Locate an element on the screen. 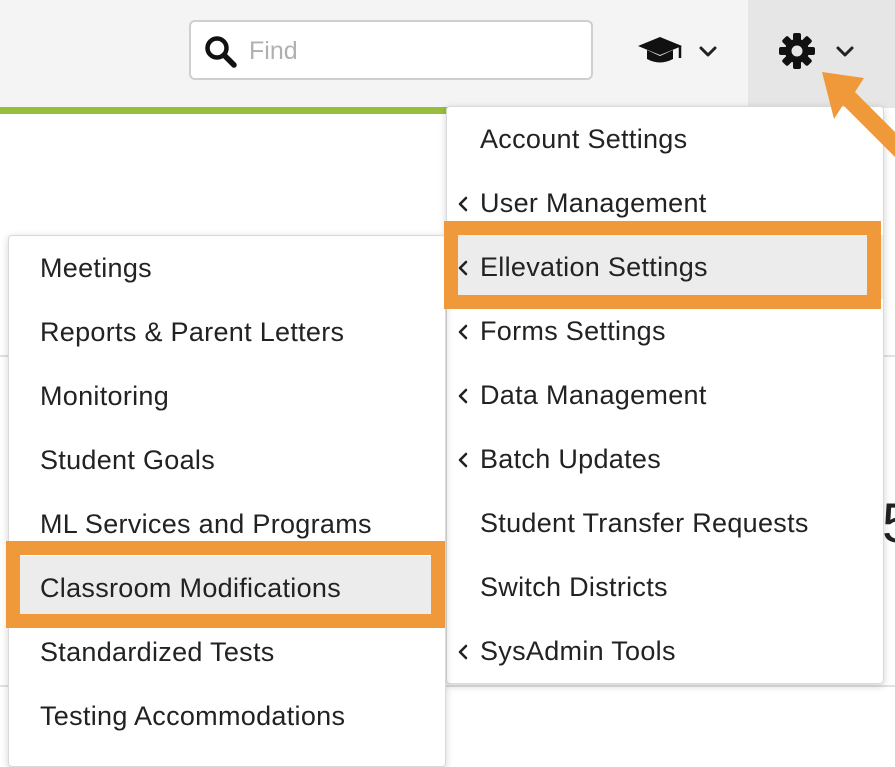  search-icon is located at coordinates (221, 52).